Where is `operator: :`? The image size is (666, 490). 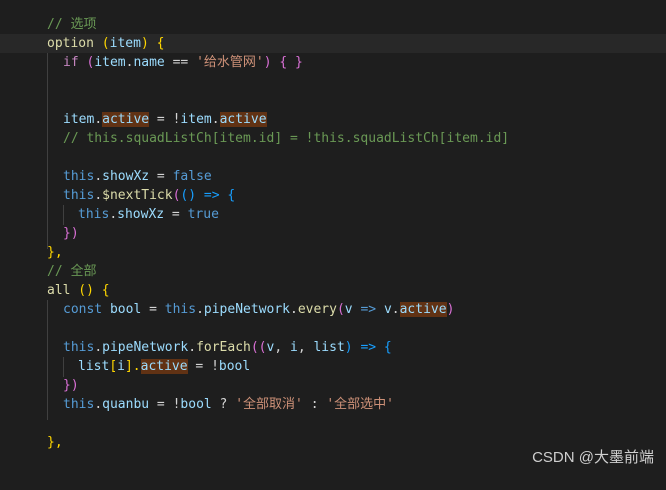 operator: : is located at coordinates (314, 404).